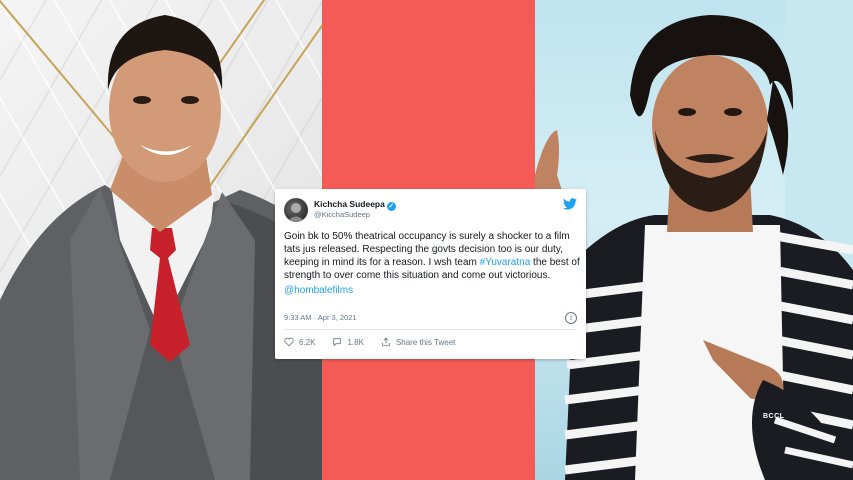  I want to click on avatar, so click(296, 210).